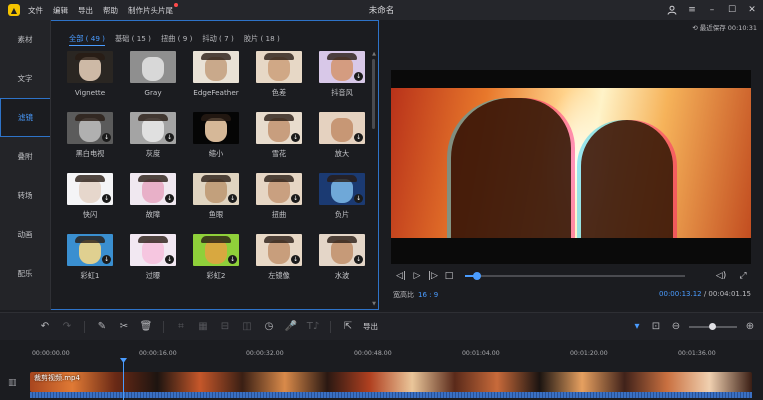 This screenshot has width=763, height=400. Describe the element at coordinates (342, 257) in the screenshot. I see `filter-tile: ↓ 水波` at that location.